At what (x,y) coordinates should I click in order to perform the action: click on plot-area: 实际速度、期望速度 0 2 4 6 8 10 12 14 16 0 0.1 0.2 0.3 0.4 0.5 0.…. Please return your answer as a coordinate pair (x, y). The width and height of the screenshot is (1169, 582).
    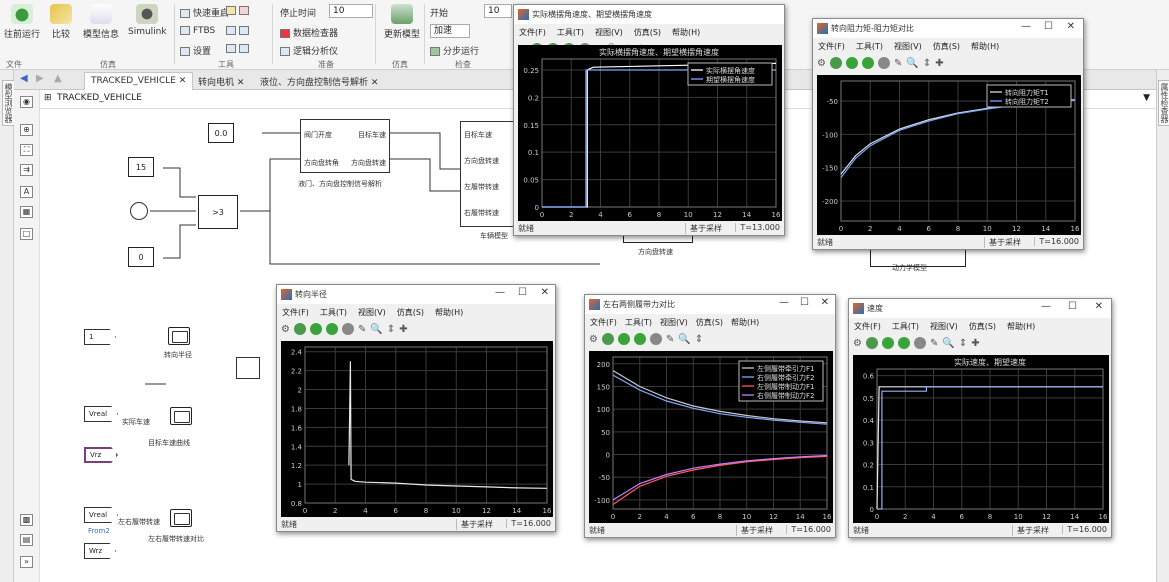
    Looking at the image, I should click on (981, 439).